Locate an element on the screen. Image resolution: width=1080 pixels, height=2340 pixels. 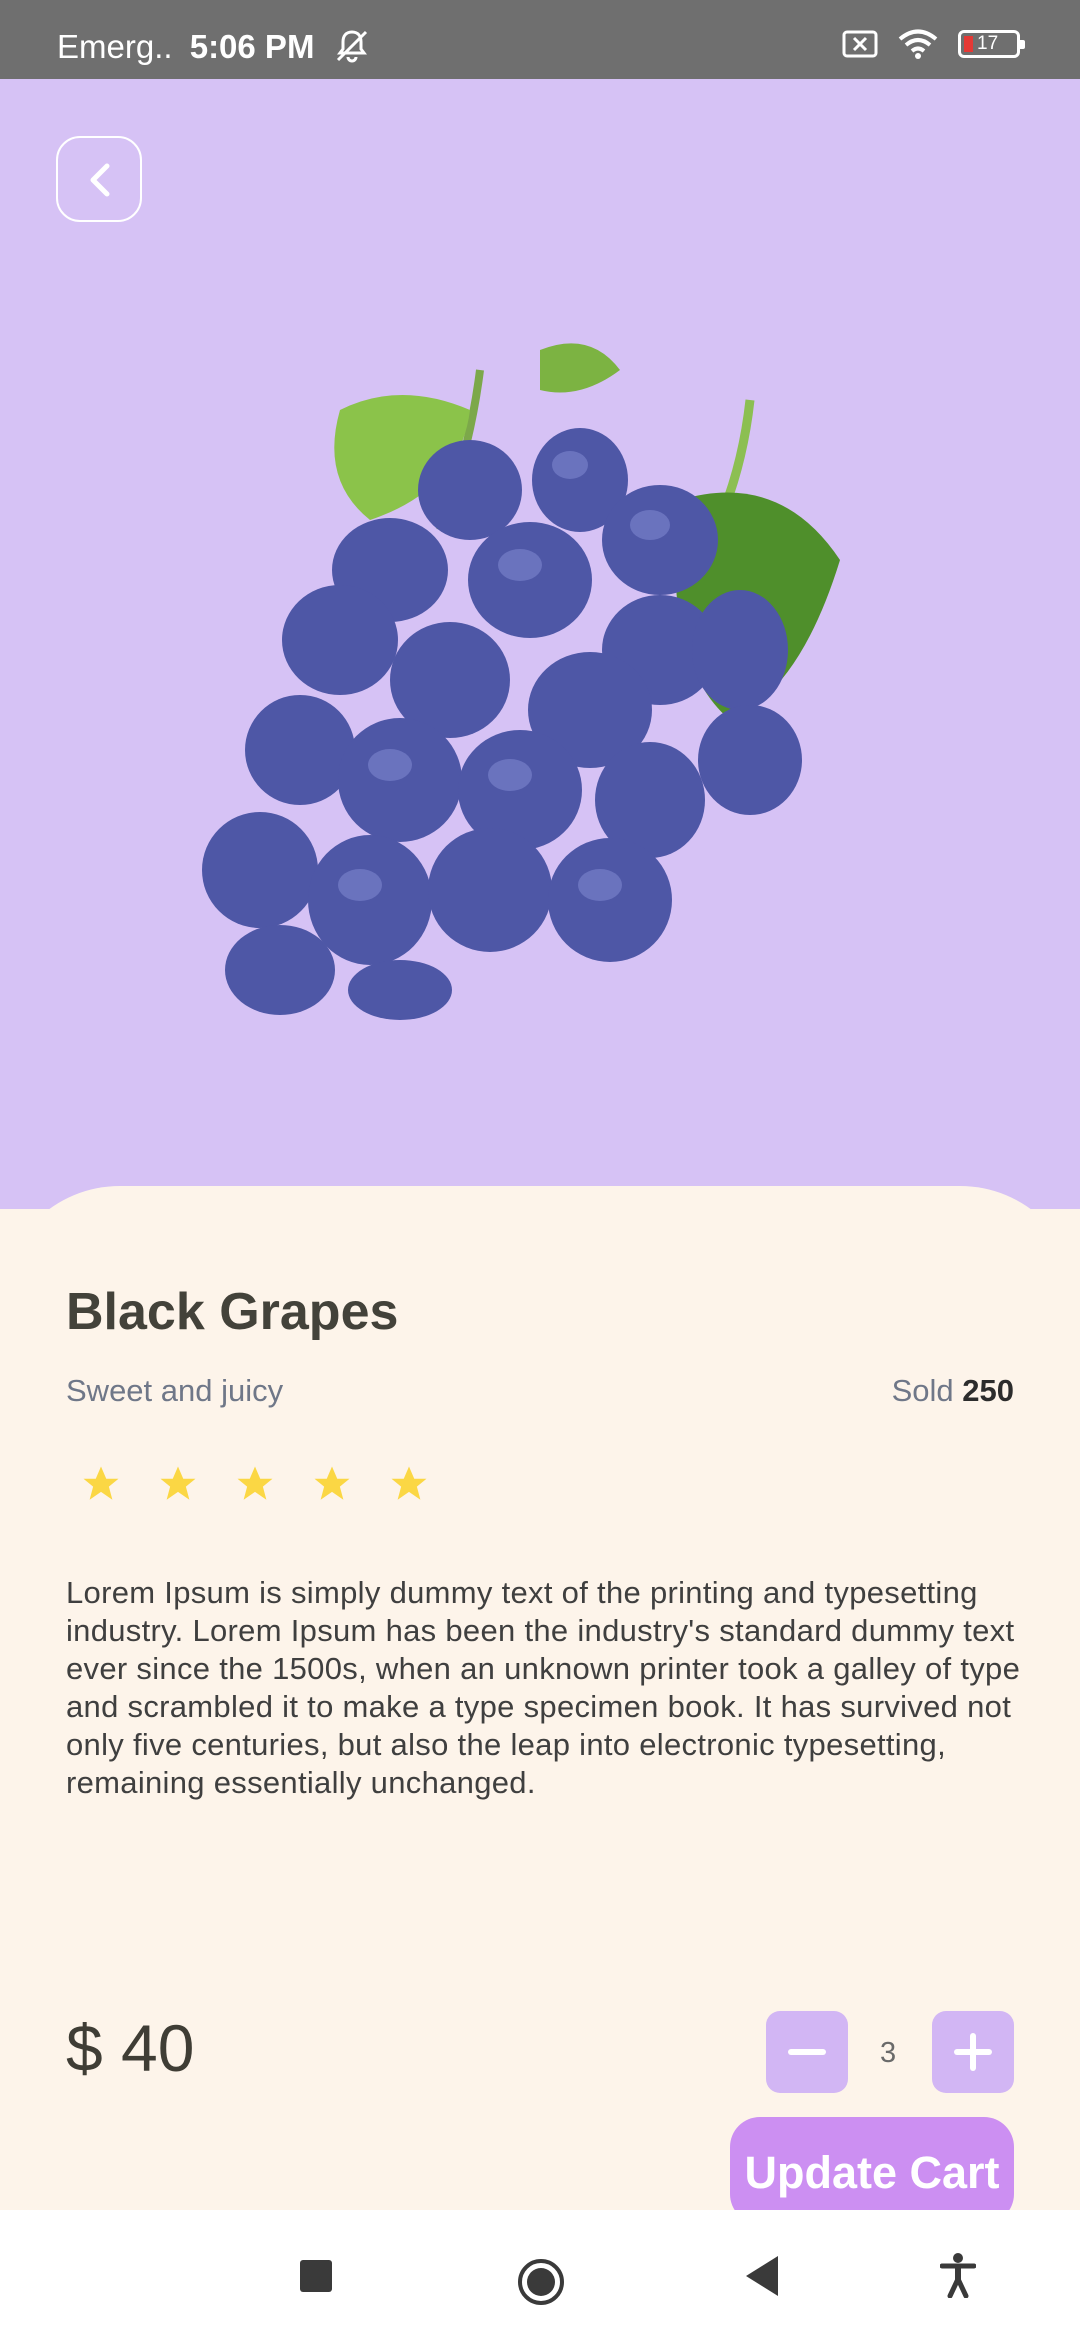
sold-label: Sold is located at coordinates (922, 1390).